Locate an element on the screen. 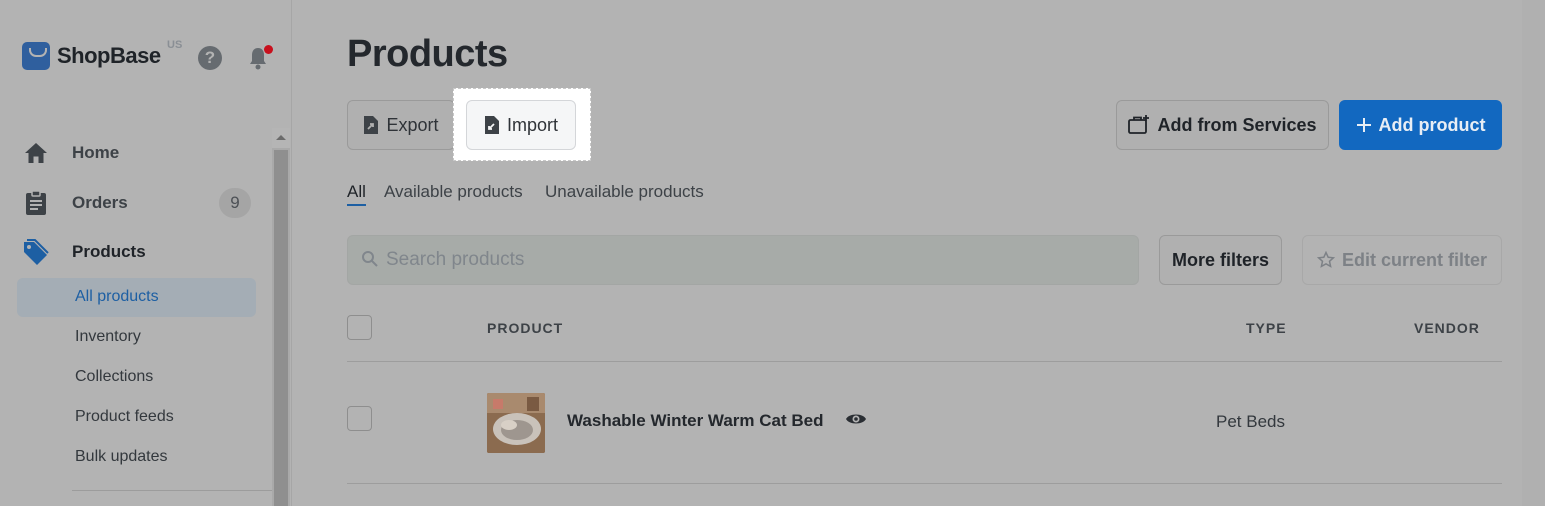 This screenshot has width=1545, height=506. star-icon is located at coordinates (1325, 259).